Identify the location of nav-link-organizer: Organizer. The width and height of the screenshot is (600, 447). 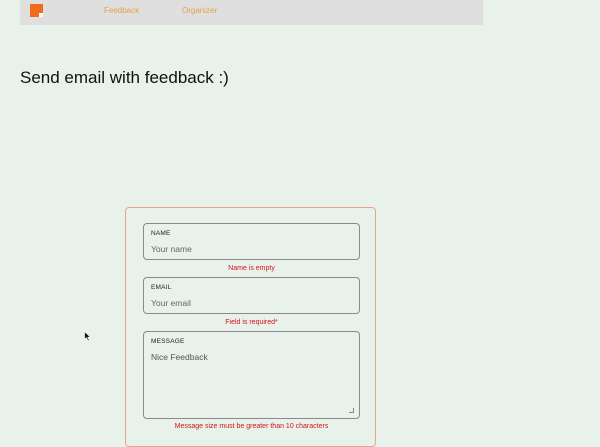
(199, 10).